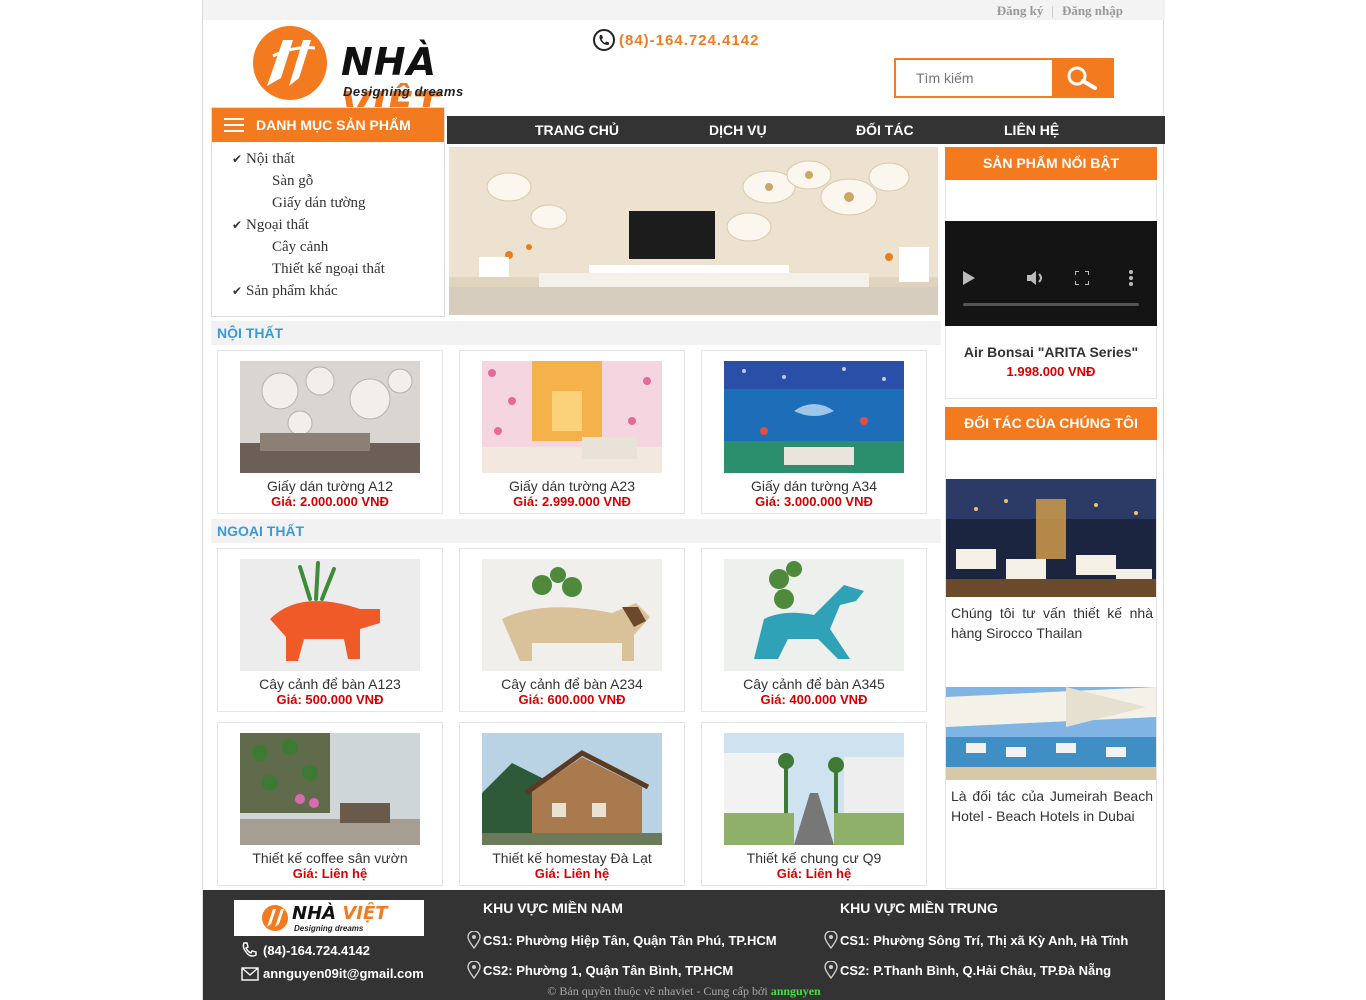 This screenshot has height=1000, width=1366. Describe the element at coordinates (393, 77) in the screenshot. I see `site-logo: NHÀ VIỆT Designing dreams` at that location.